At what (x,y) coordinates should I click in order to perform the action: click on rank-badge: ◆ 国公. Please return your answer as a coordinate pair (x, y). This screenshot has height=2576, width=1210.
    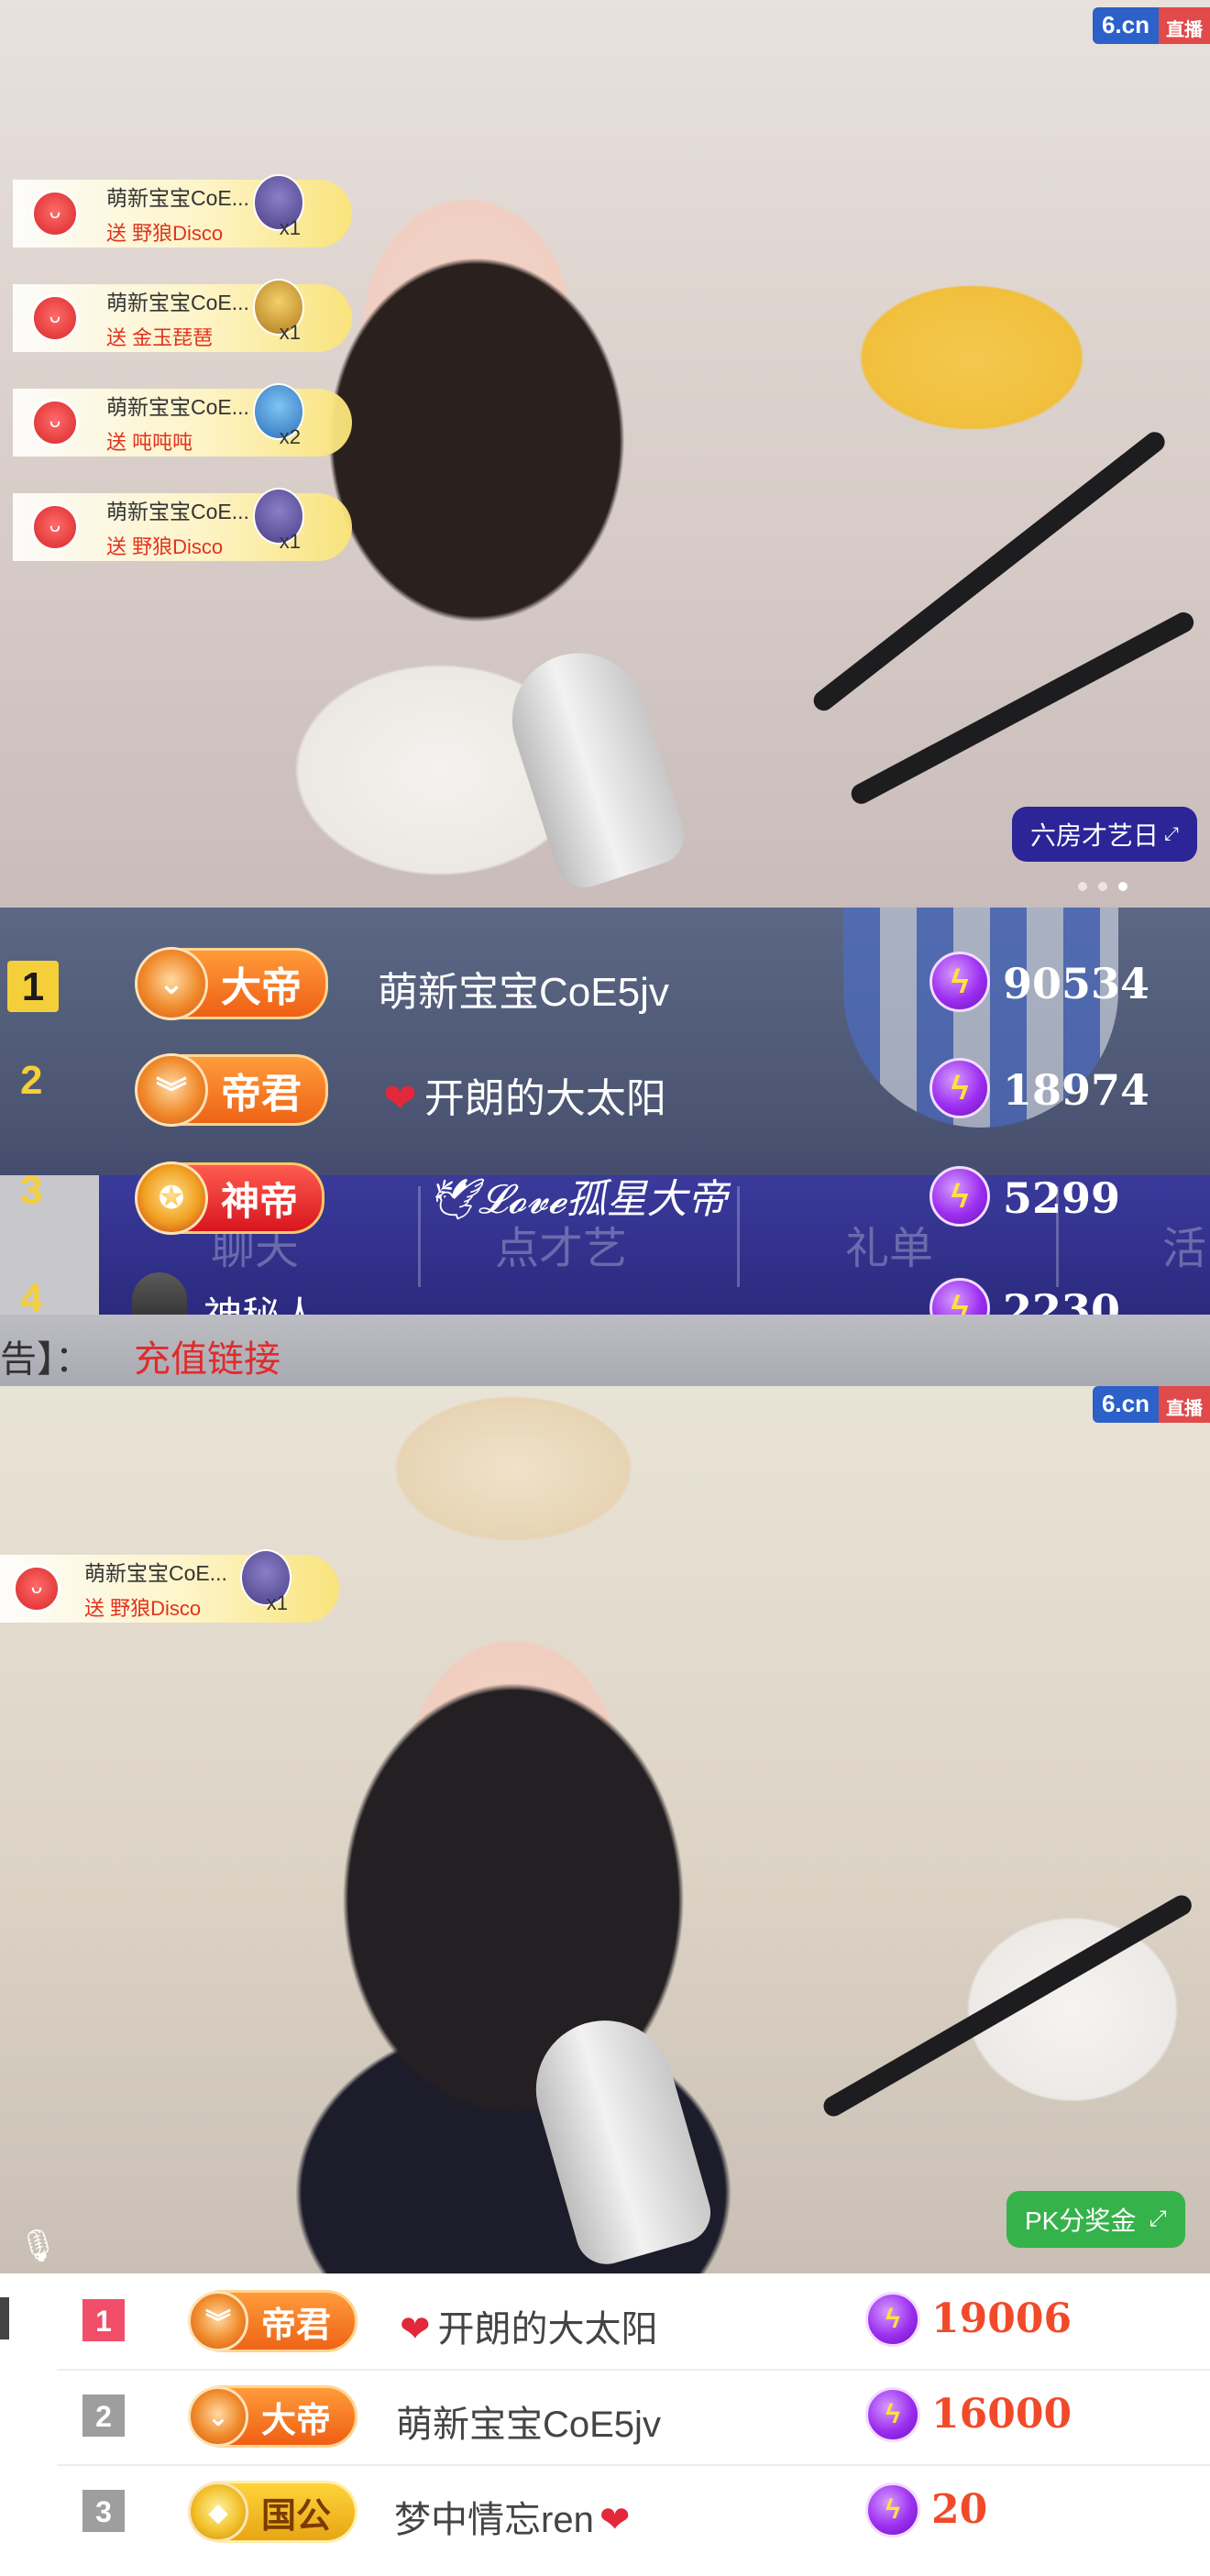
    Looking at the image, I should click on (273, 2512).